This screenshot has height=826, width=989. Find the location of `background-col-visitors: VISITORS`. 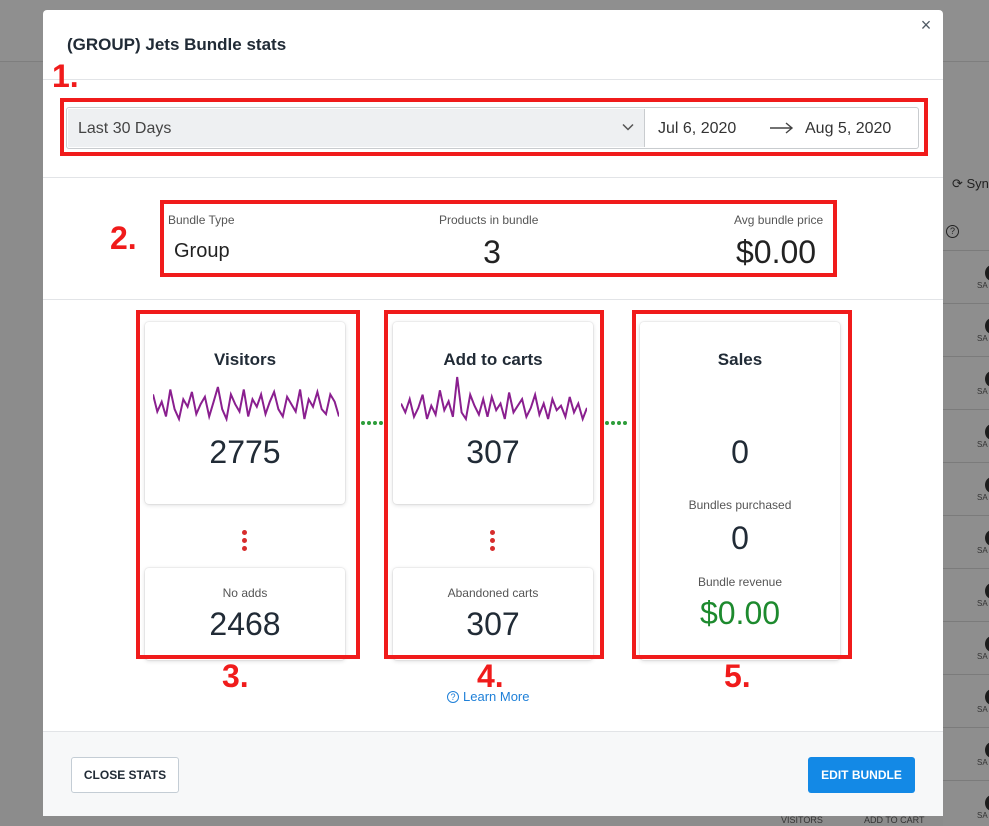

background-col-visitors: VISITORS is located at coordinates (802, 820).